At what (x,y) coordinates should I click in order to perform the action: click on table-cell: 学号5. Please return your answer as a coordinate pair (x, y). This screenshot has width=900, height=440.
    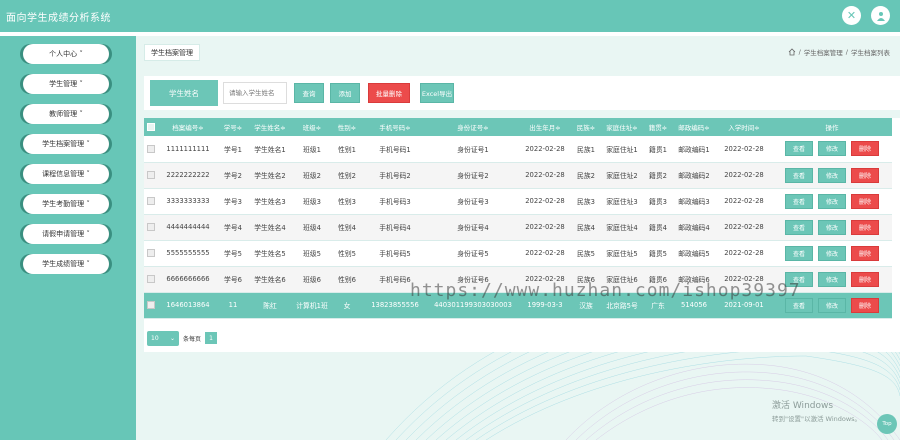
    Looking at the image, I should click on (233, 253).